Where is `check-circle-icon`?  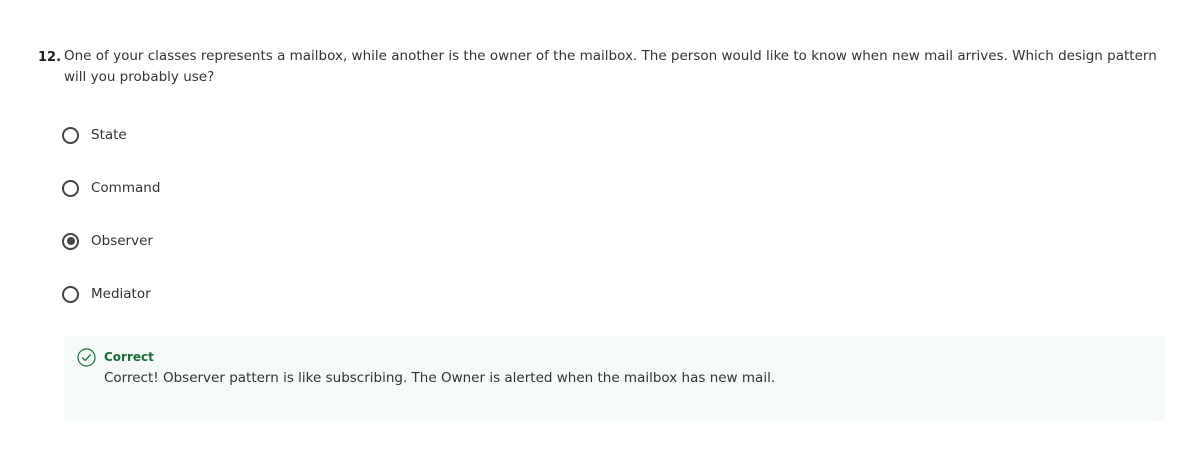 check-circle-icon is located at coordinates (86, 357).